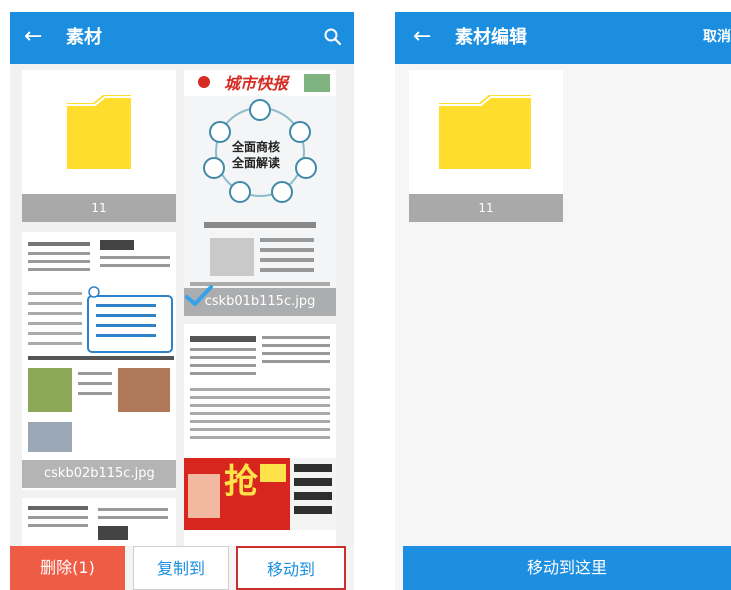 Image resolution: width=731 pixels, height=590 pixels. I want to click on image-thumbnail: cskb02b115c.jpg, so click(99, 361).